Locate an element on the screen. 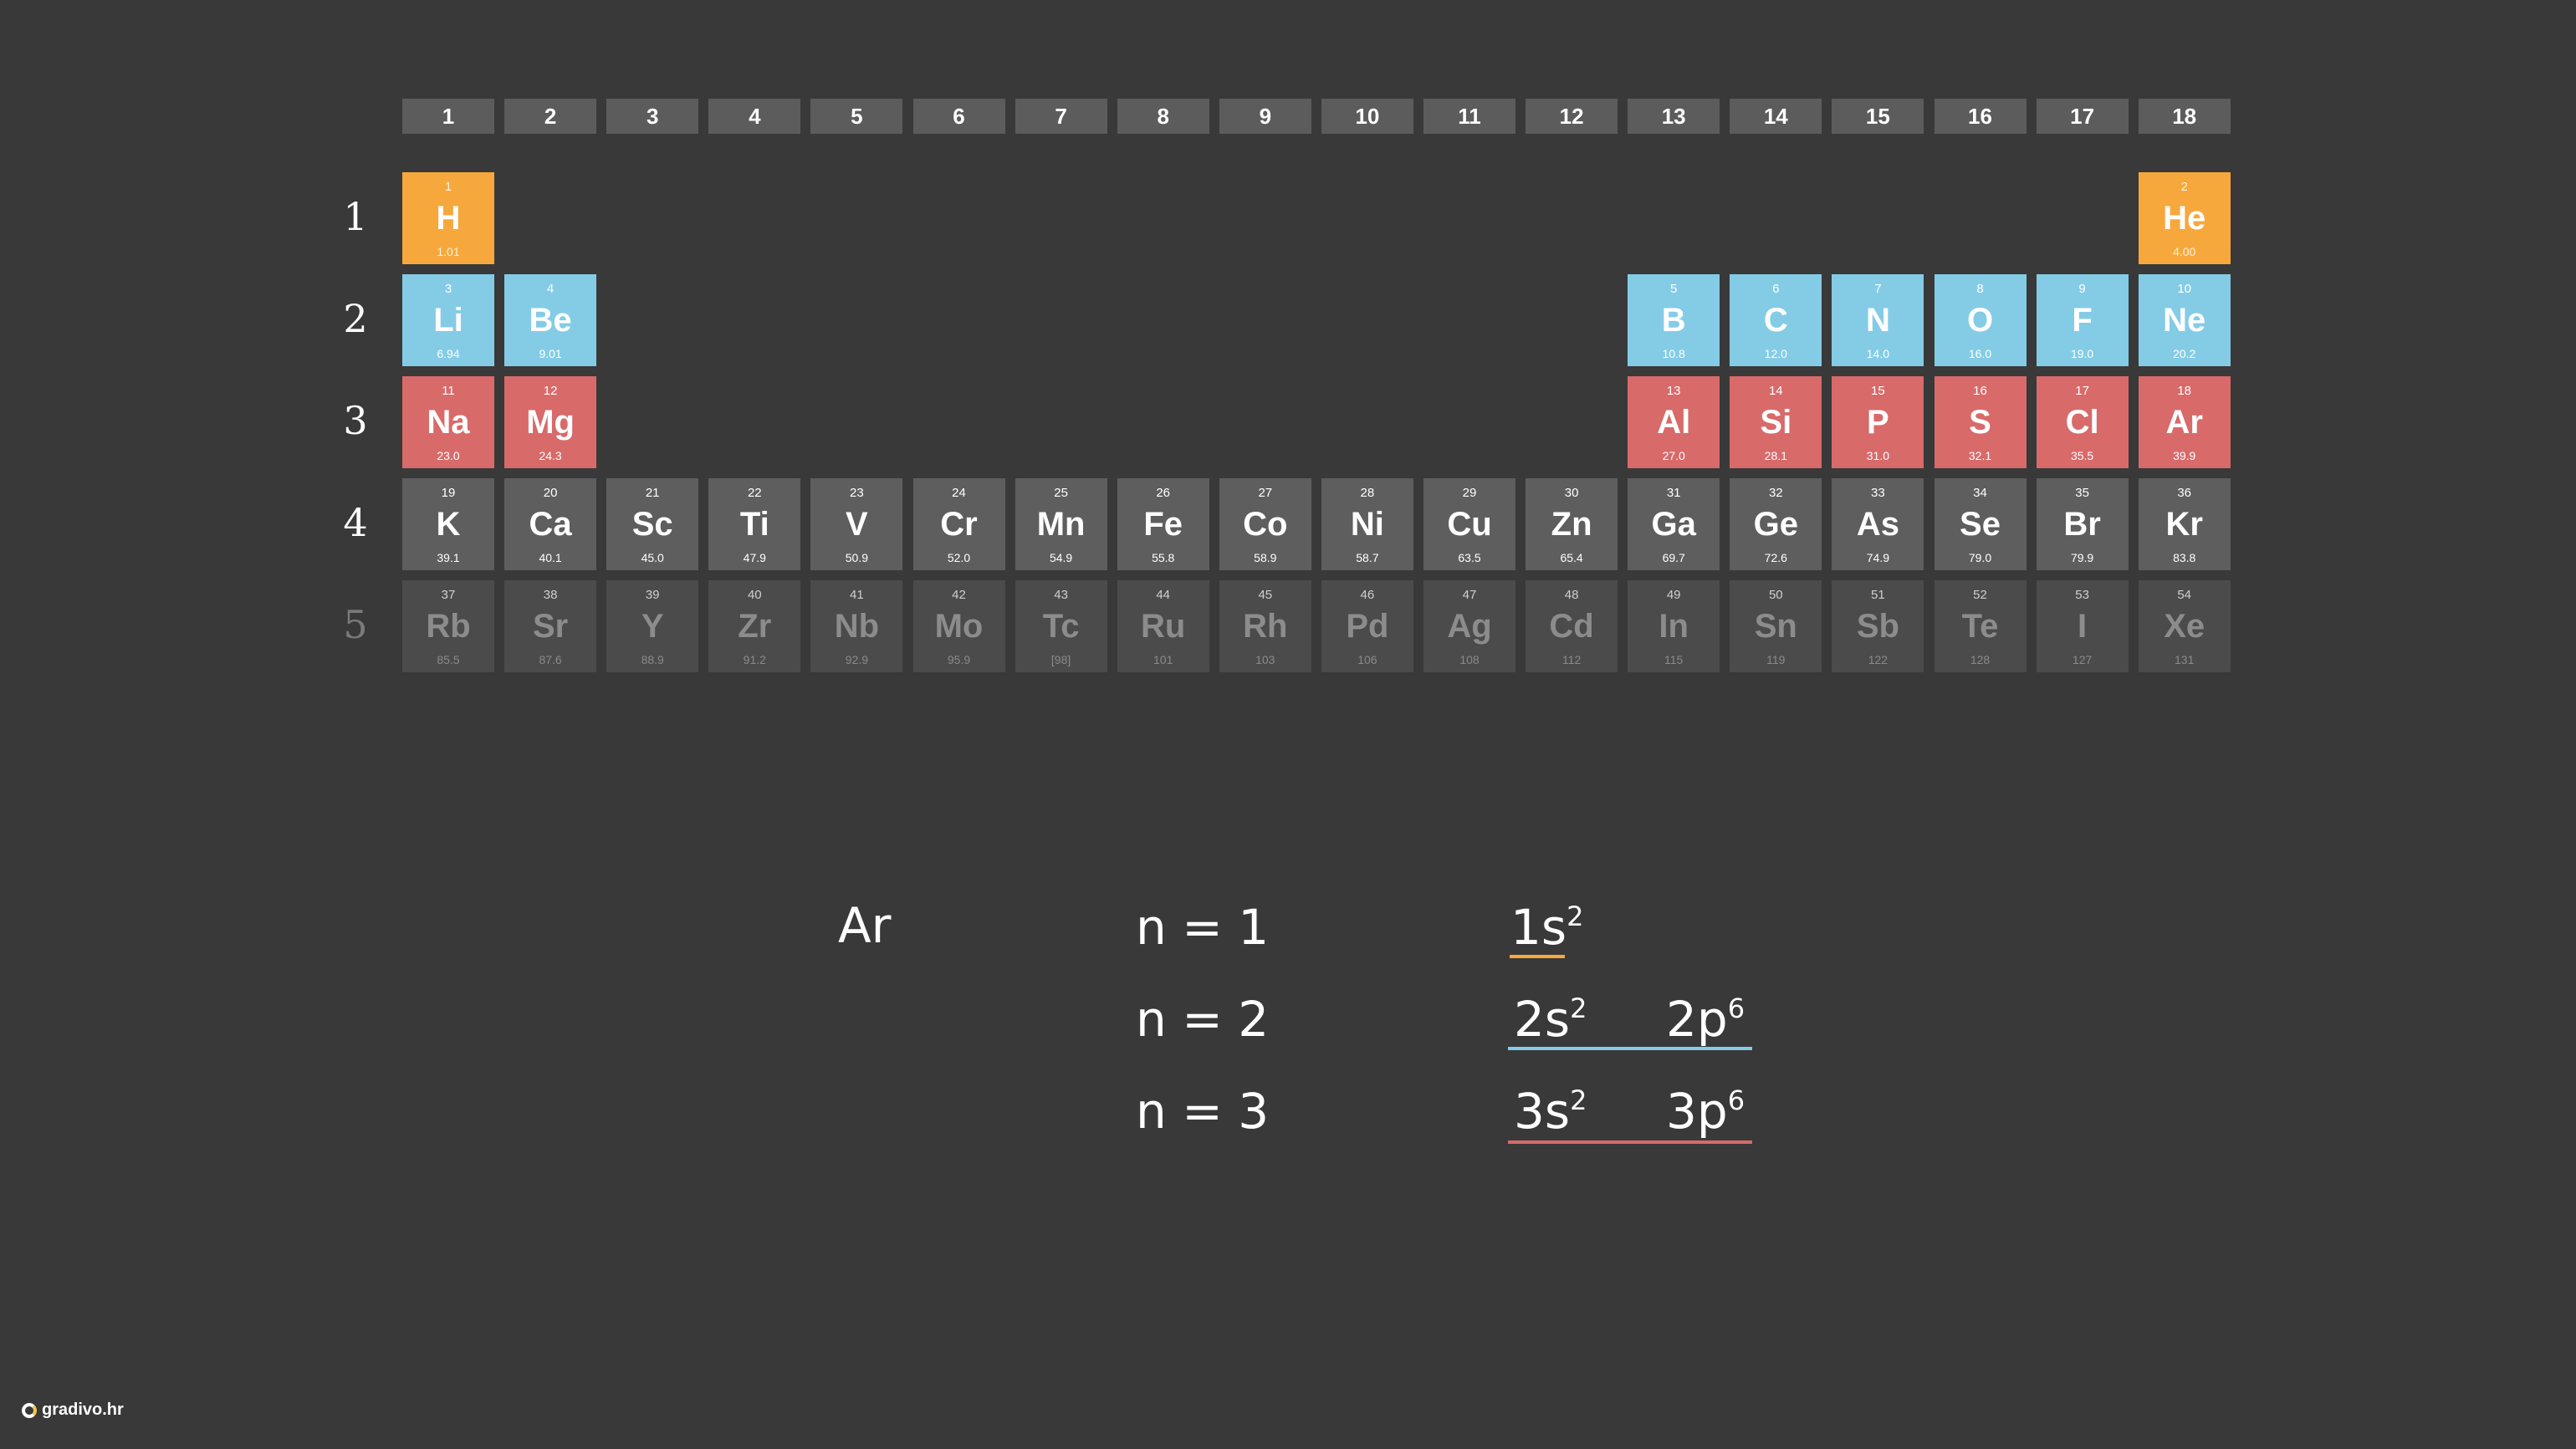 This screenshot has width=2576, height=1449. atomic-number: 2 is located at coordinates (2184, 187).